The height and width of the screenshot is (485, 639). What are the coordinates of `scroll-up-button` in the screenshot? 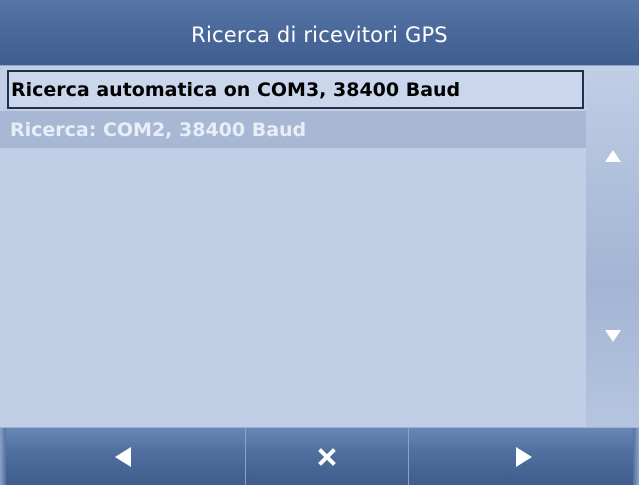 It's located at (612, 156).